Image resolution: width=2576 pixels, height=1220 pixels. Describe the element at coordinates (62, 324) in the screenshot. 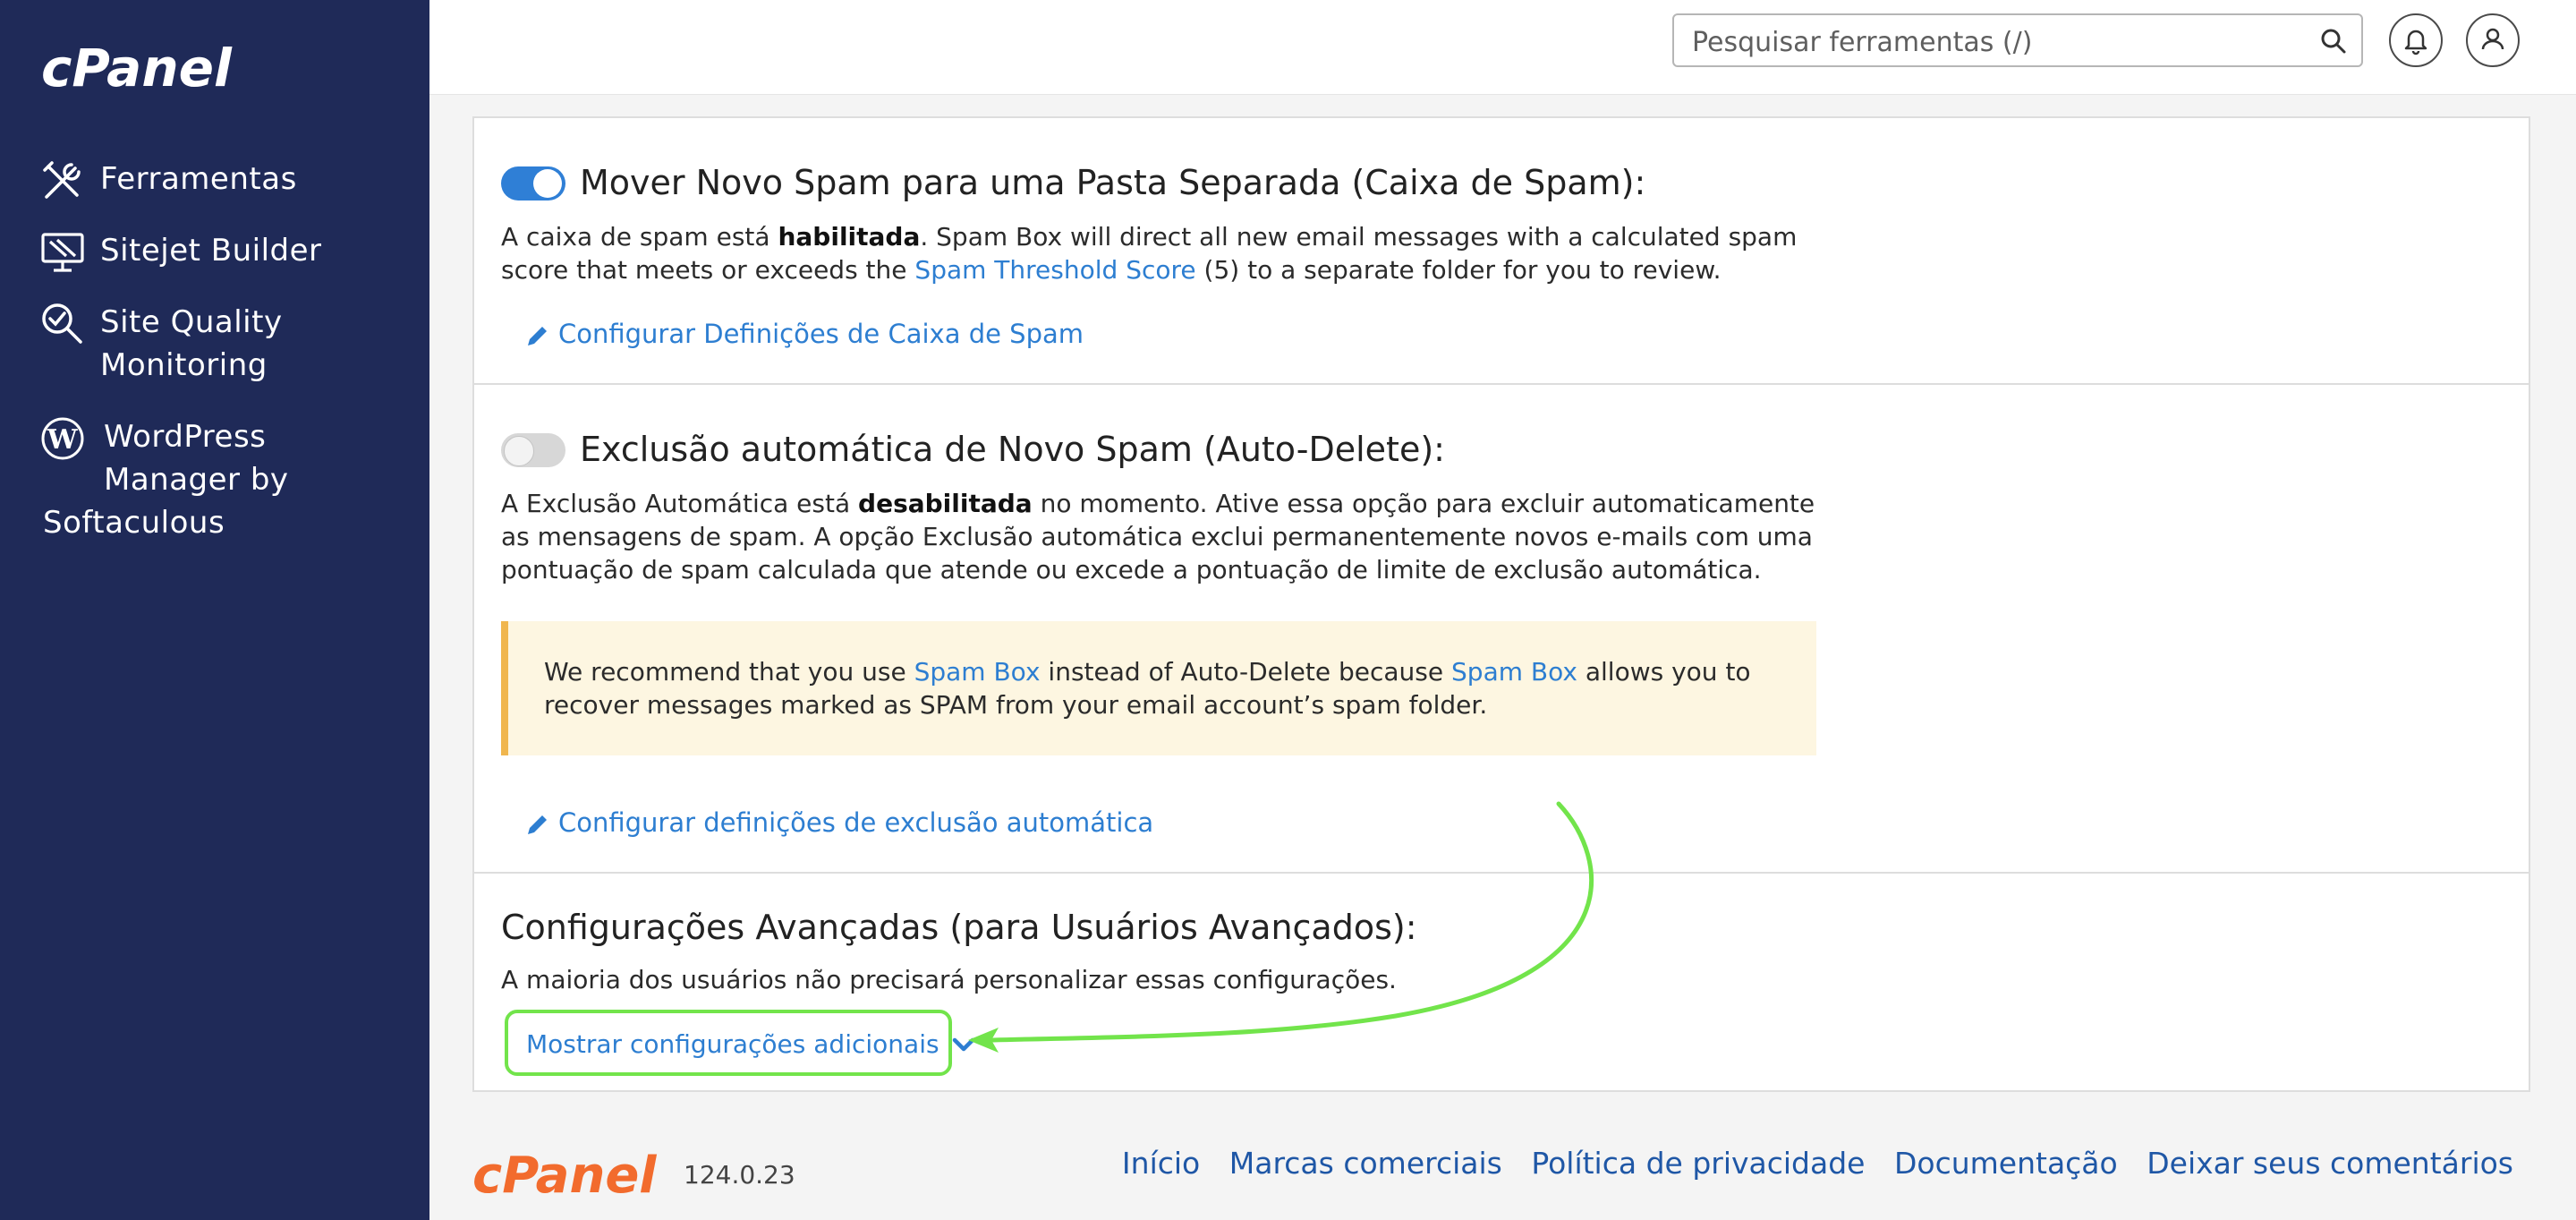

I see `magnifier-check-icon` at that location.